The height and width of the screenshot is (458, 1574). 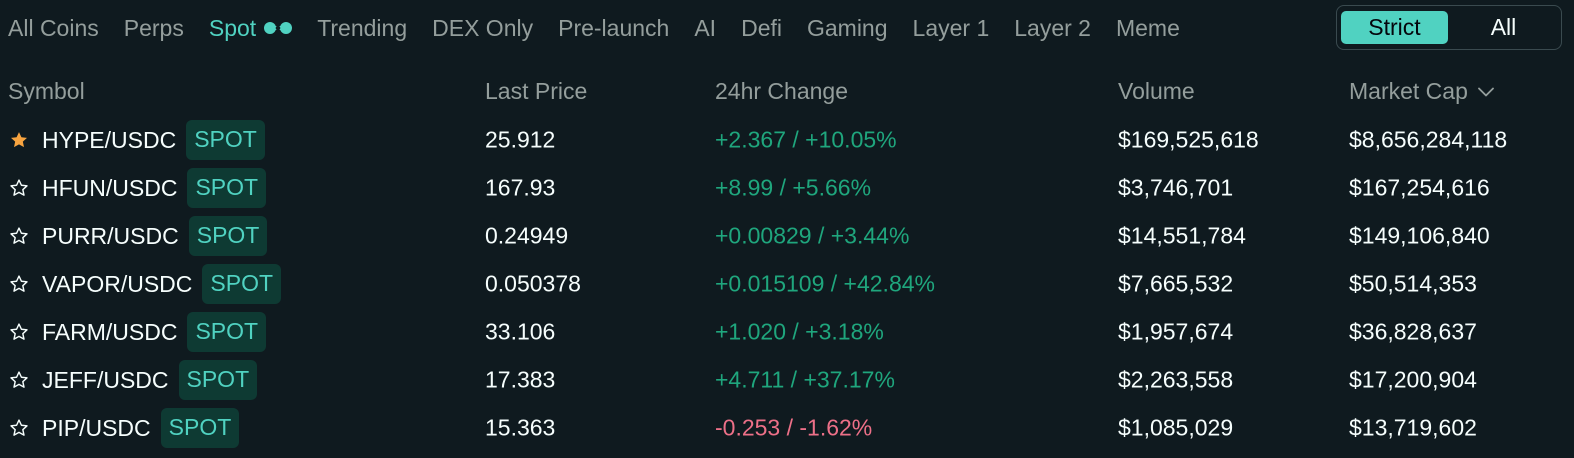 I want to click on tab-label: Layer 1, so click(x=951, y=27).